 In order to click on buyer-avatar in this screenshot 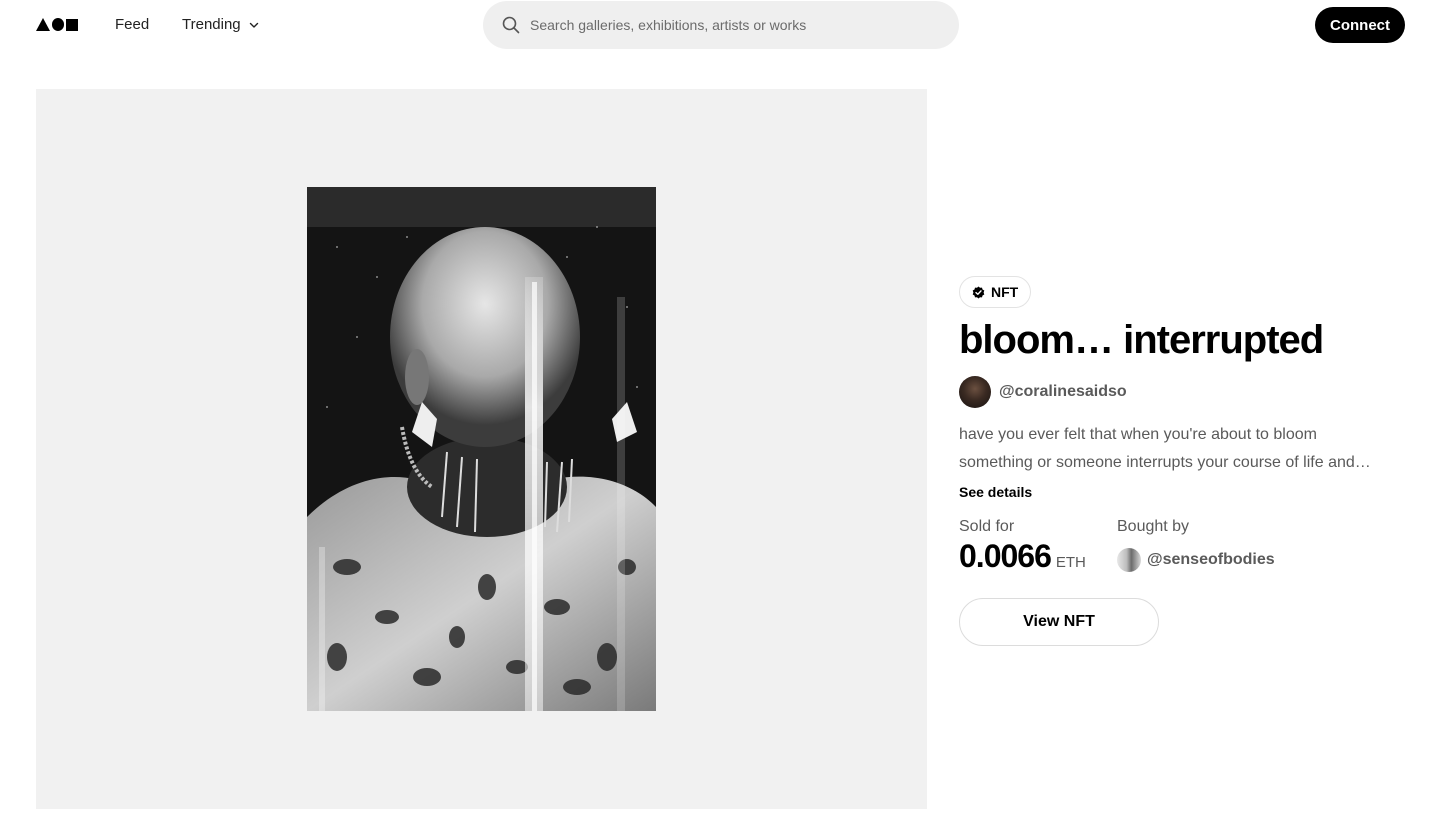, I will do `click(1129, 560)`.